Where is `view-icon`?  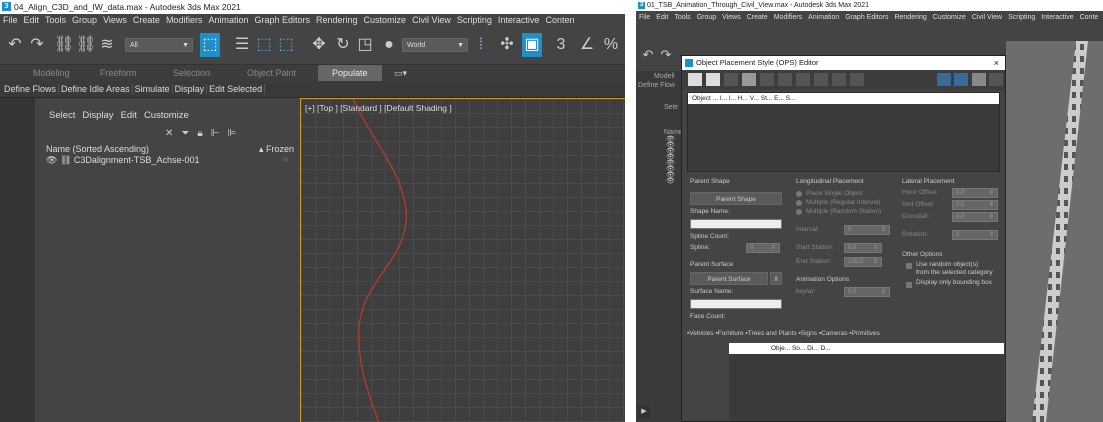
view-icon is located at coordinates (944, 79).